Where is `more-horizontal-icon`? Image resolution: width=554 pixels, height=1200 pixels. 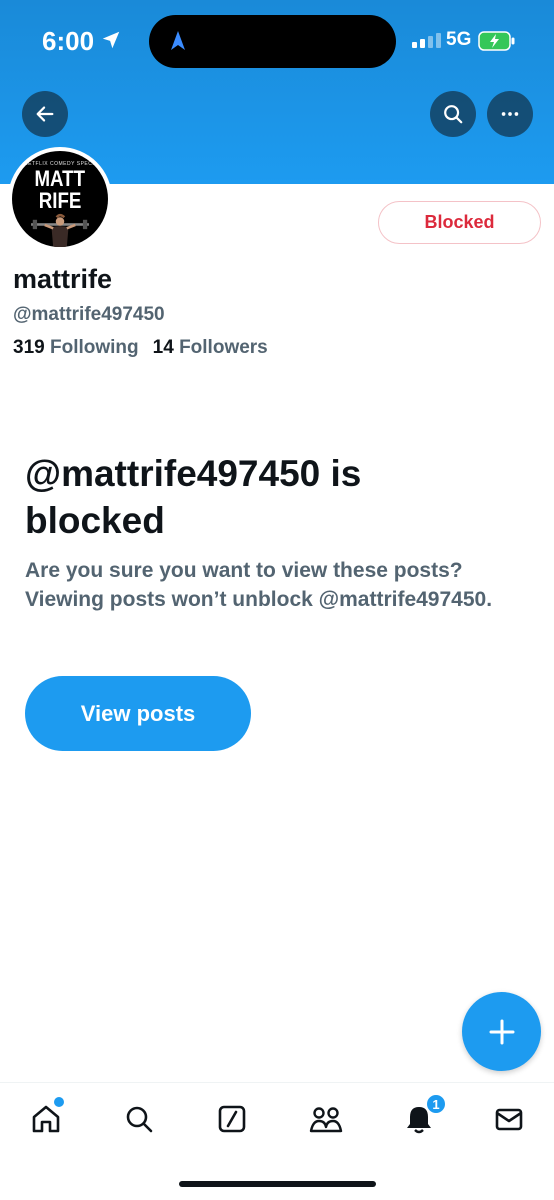 more-horizontal-icon is located at coordinates (510, 114).